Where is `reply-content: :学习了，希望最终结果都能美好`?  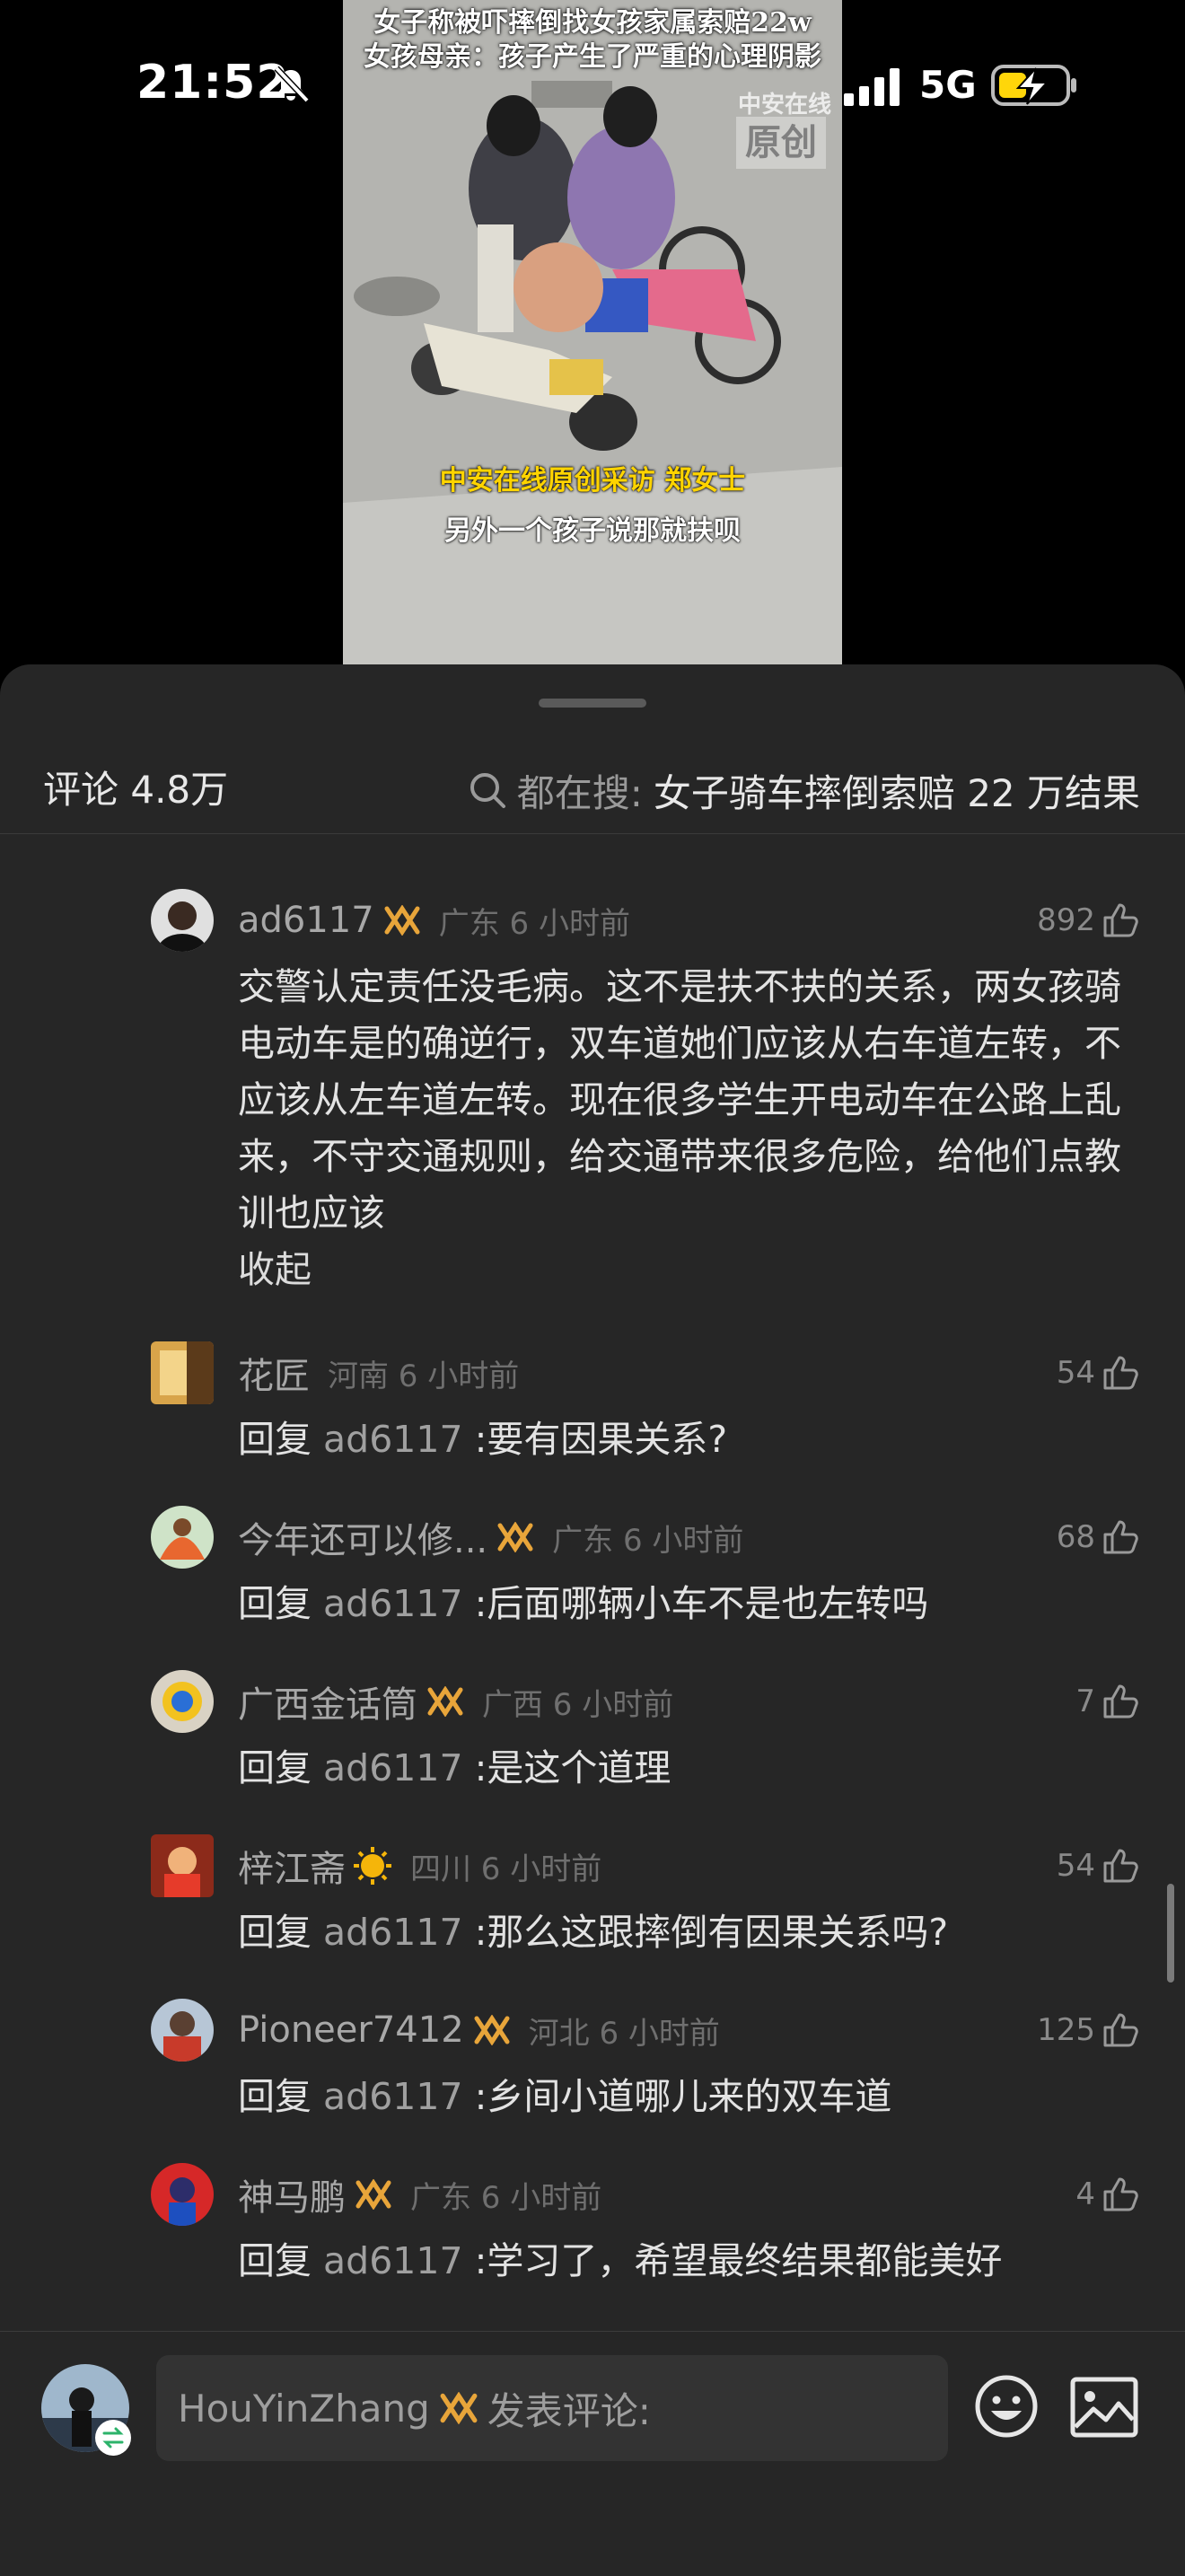 reply-content: :学习了，希望最终结果都能美好 is located at coordinates (738, 2260).